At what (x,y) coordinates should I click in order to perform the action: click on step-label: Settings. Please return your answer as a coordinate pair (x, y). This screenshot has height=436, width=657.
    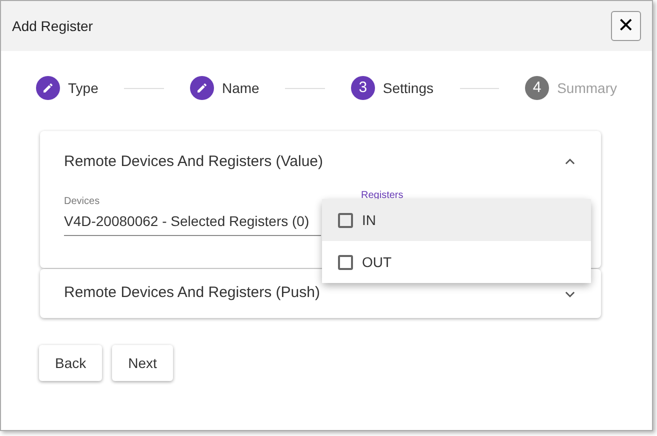
    Looking at the image, I should click on (408, 88).